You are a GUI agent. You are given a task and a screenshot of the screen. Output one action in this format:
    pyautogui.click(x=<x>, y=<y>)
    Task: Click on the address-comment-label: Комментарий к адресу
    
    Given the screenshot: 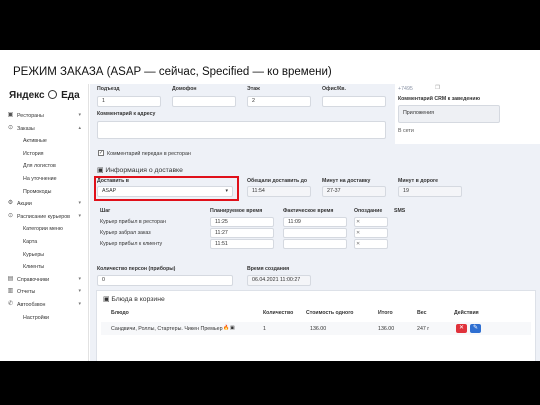 What is the action you would take?
    pyautogui.click(x=126, y=114)
    